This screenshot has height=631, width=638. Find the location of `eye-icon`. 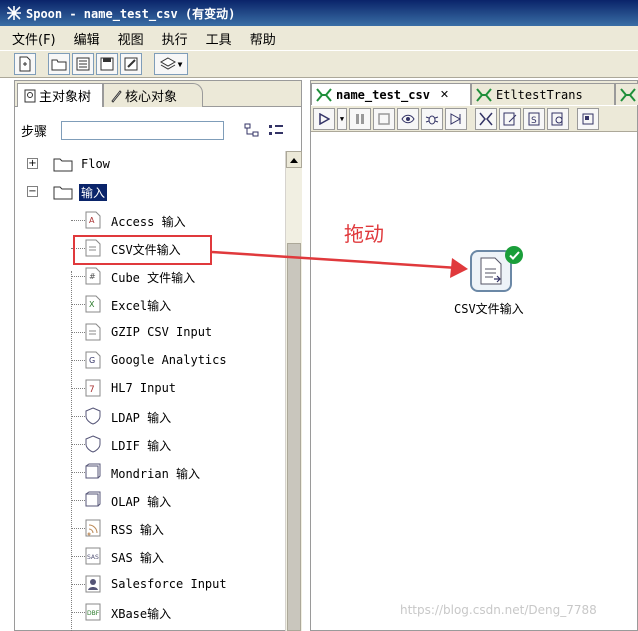

eye-icon is located at coordinates (408, 118).